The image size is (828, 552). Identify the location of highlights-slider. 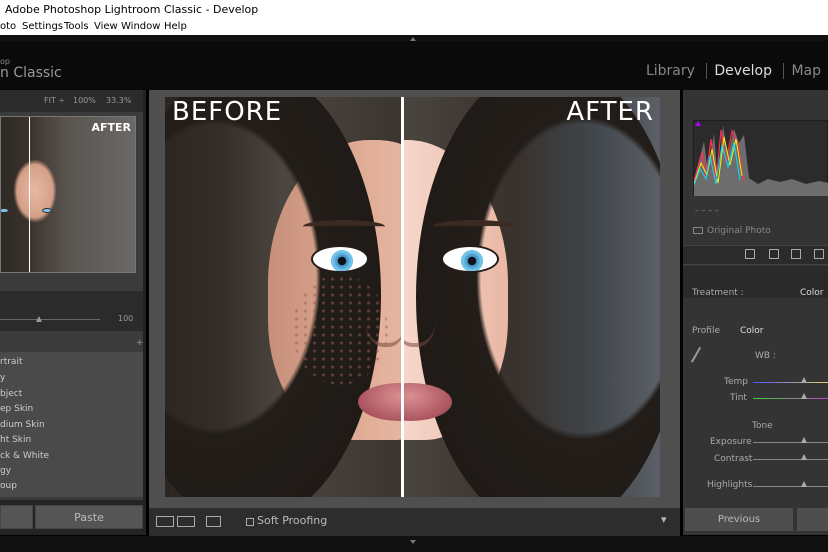
(790, 486).